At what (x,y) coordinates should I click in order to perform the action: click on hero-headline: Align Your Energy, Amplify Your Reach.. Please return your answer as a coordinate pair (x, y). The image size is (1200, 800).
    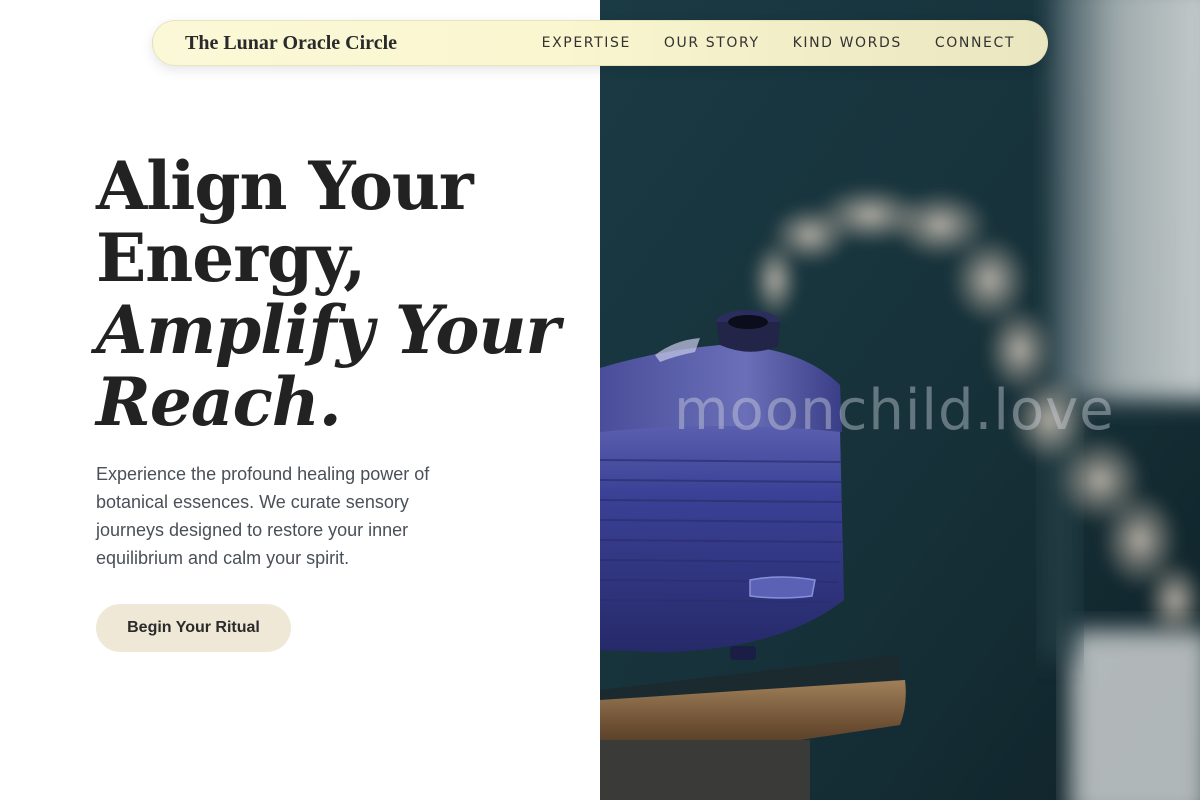
    Looking at the image, I should click on (336, 294).